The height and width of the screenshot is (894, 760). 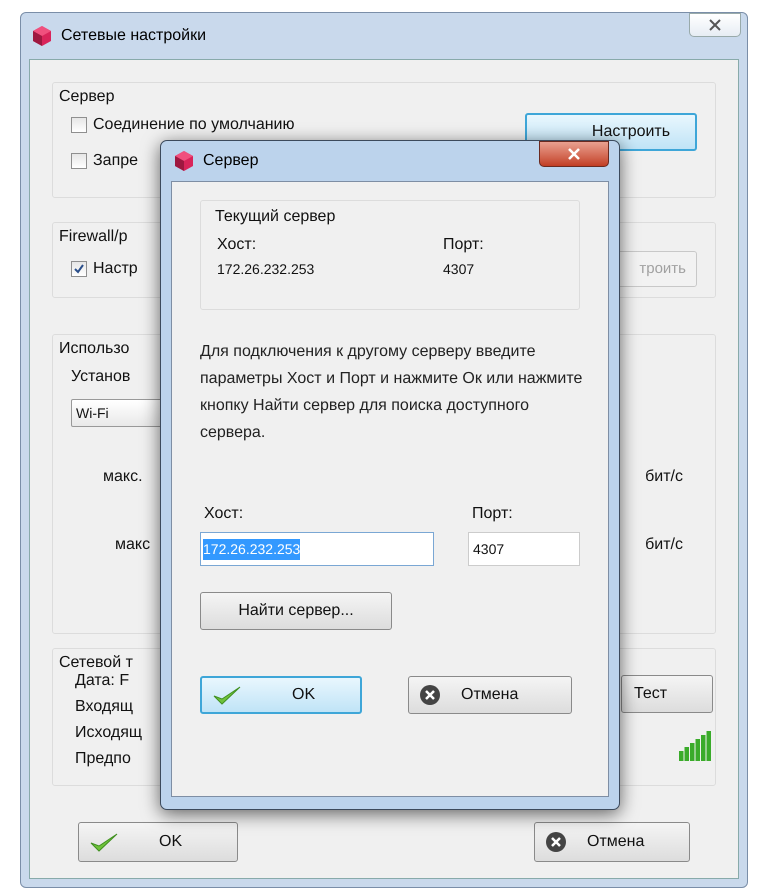 I want to click on group-title: Firewall/p, so click(x=93, y=237).